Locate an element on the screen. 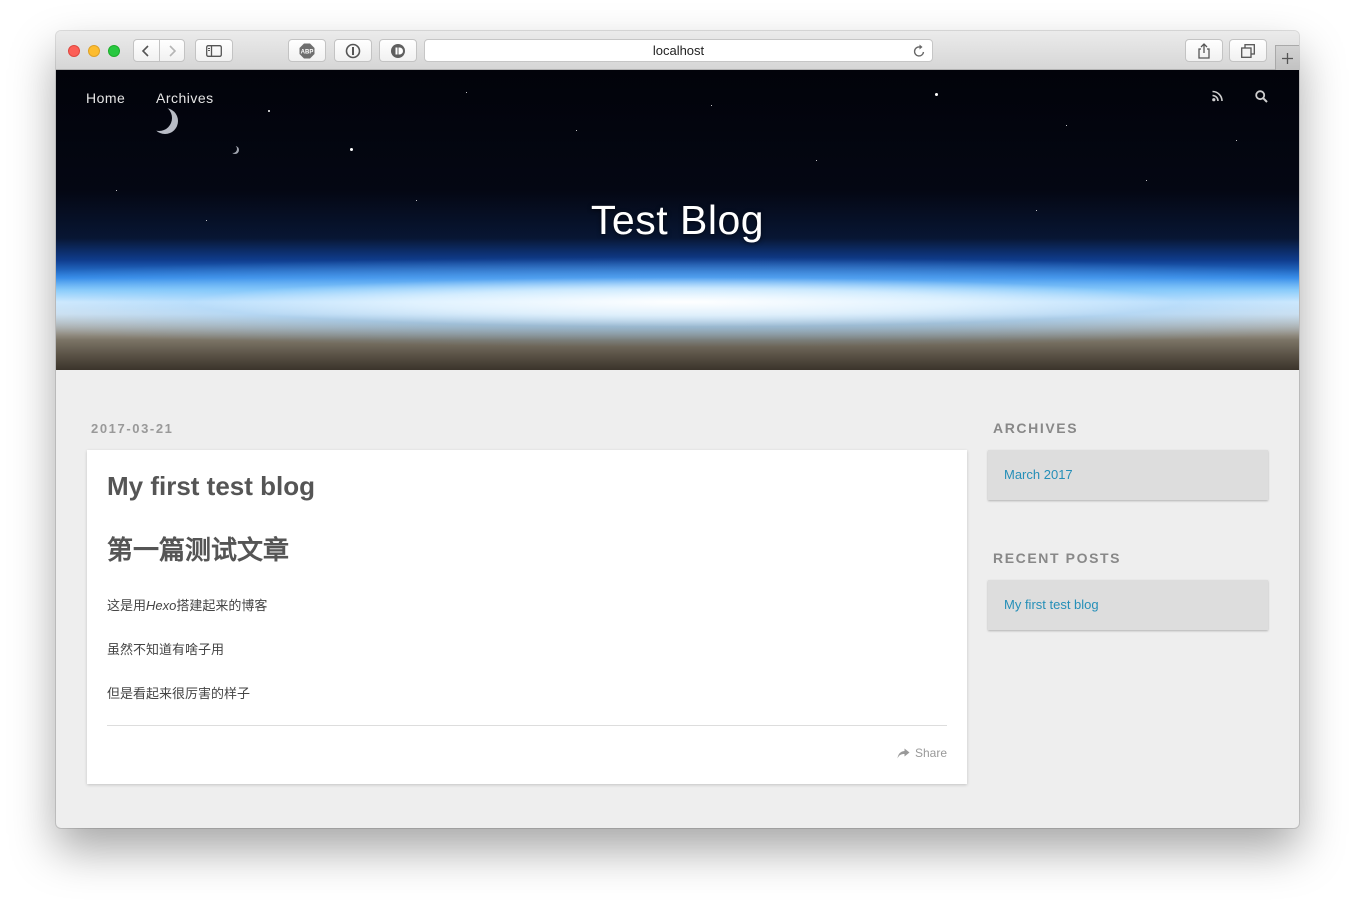 The width and height of the screenshot is (1355, 909). adblock-icon: ABP is located at coordinates (307, 50).